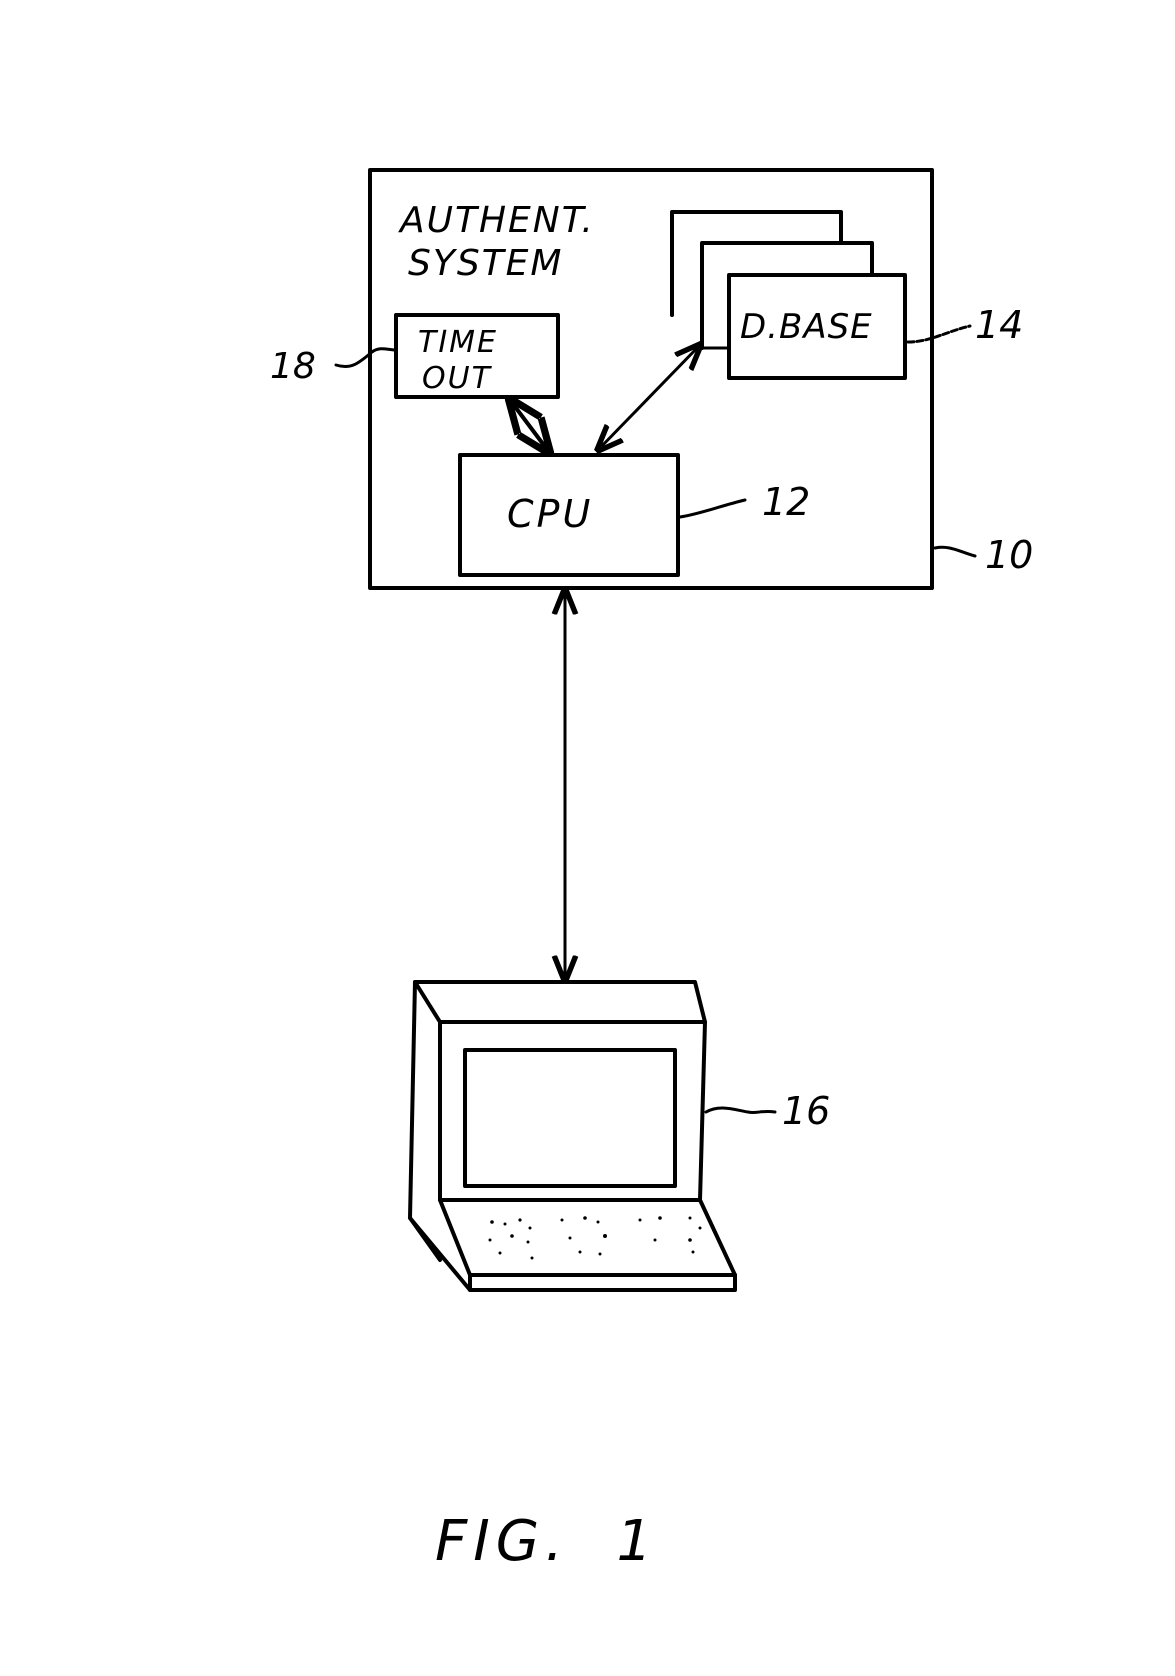 Image resolution: width=1175 pixels, height=1676 pixels. I want to click on database-stack: D.BASE, so click(788, 295).